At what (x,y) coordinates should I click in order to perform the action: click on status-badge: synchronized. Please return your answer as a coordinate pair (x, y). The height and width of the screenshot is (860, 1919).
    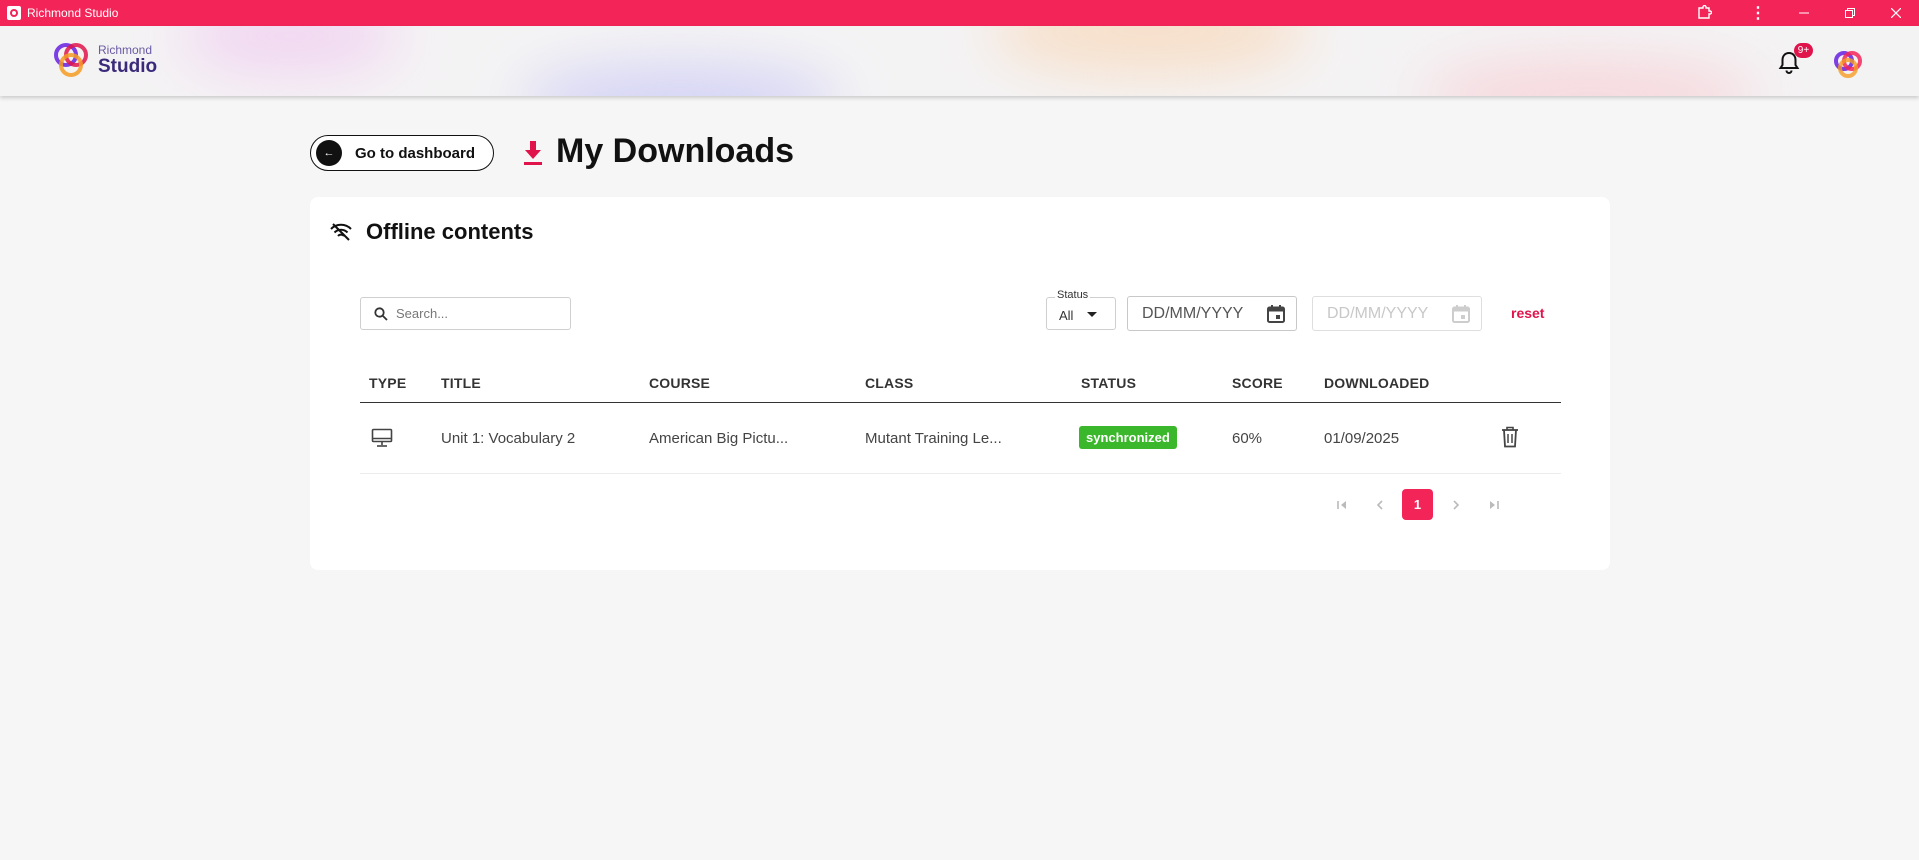
    Looking at the image, I should click on (1128, 437).